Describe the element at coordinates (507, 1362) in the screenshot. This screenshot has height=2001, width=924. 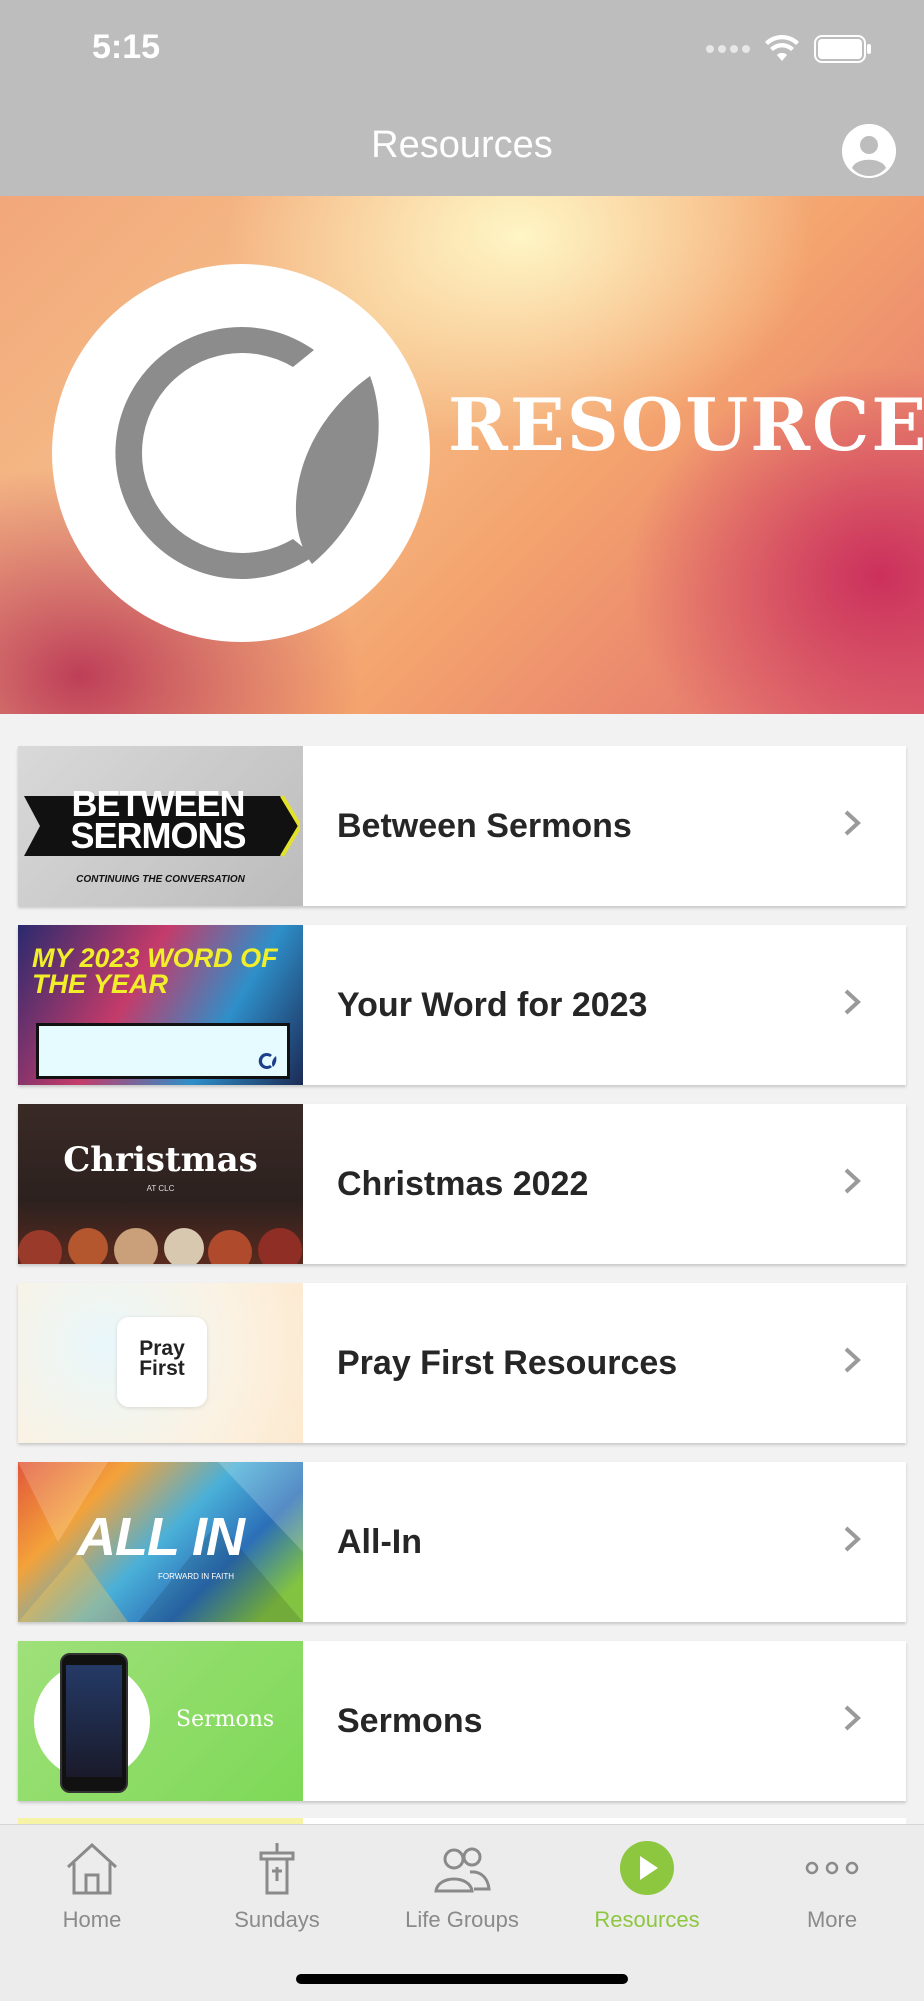
I see `list-item-label: Pray First Resources` at that location.